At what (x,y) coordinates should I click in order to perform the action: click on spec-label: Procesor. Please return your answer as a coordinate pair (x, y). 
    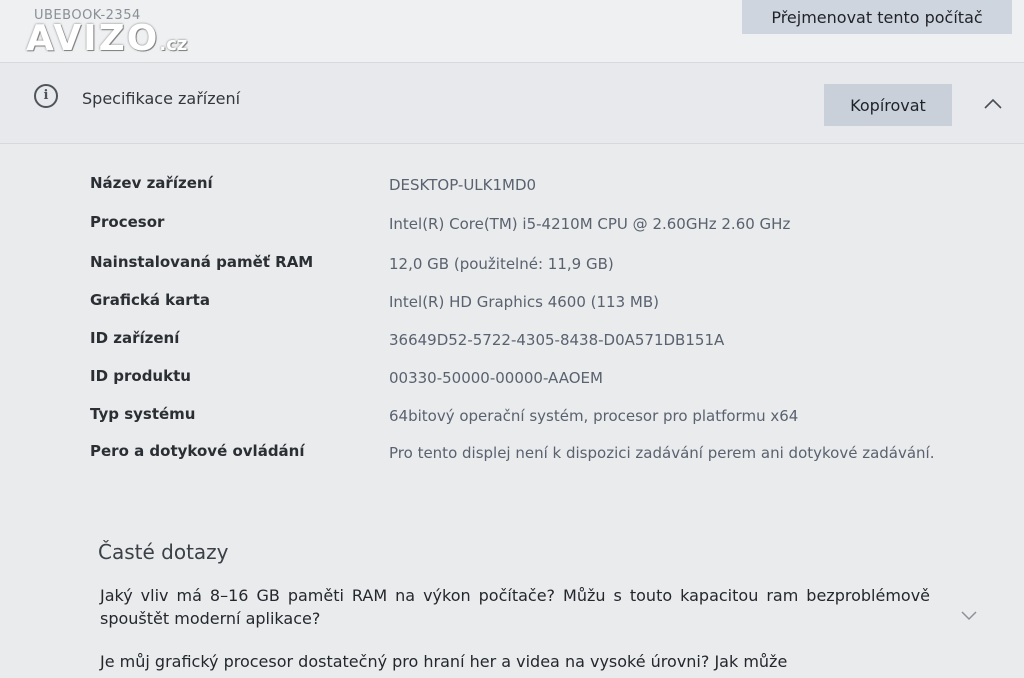
    Looking at the image, I should click on (127, 222).